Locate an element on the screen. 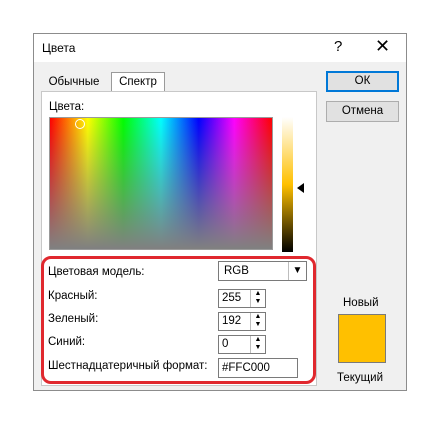  current-color-label: Текущий is located at coordinates (360, 378).